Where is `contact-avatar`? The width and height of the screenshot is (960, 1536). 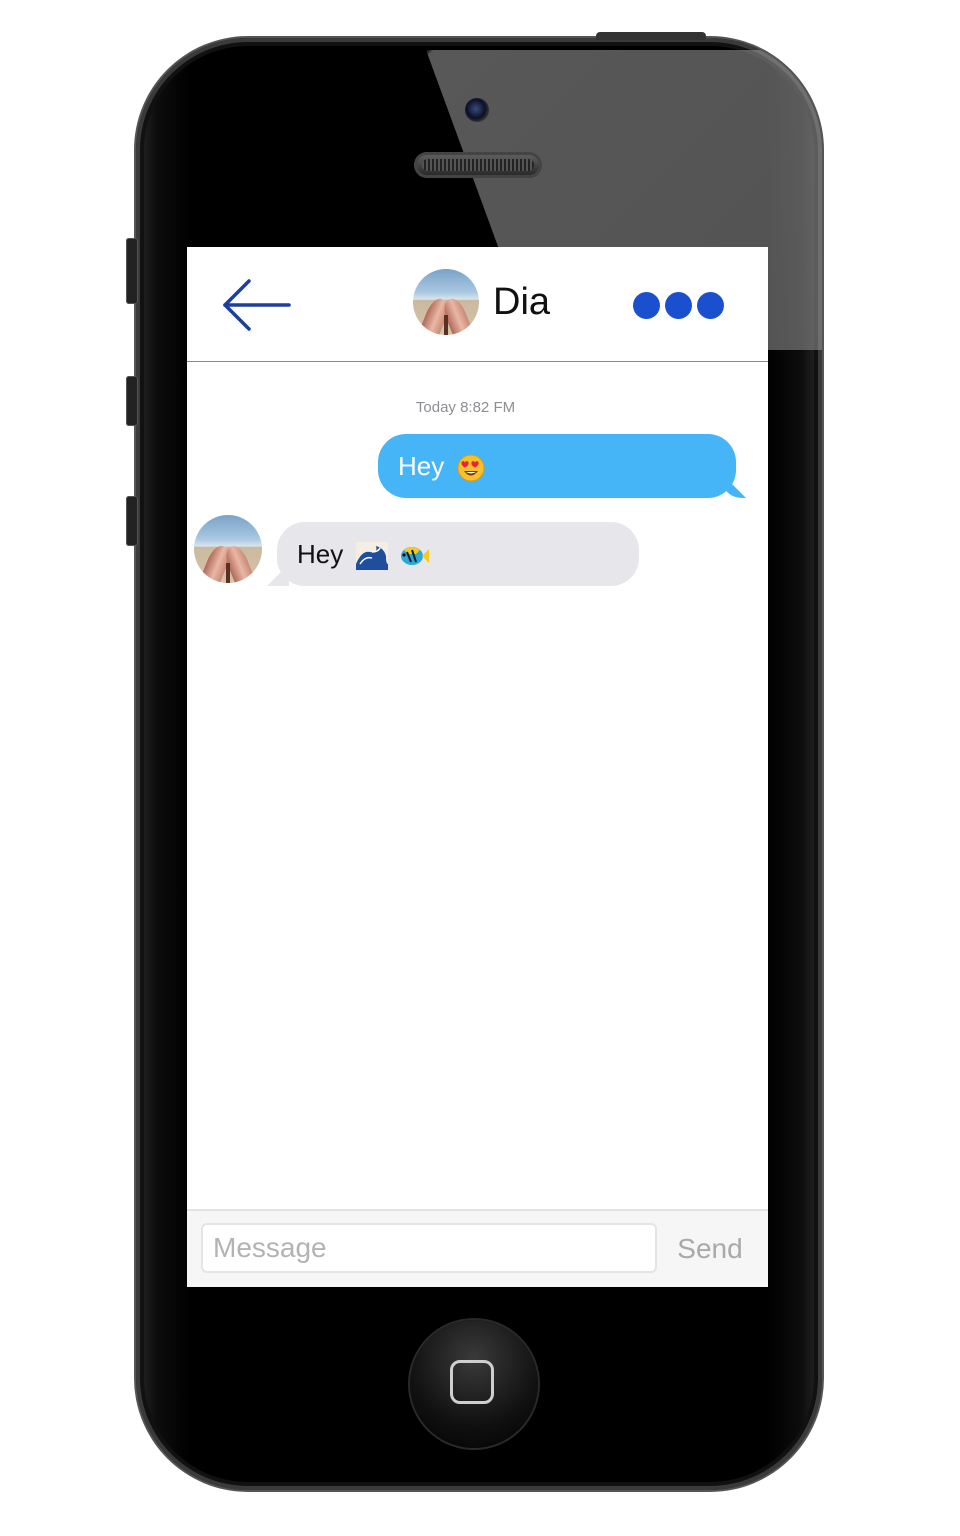 contact-avatar is located at coordinates (446, 302).